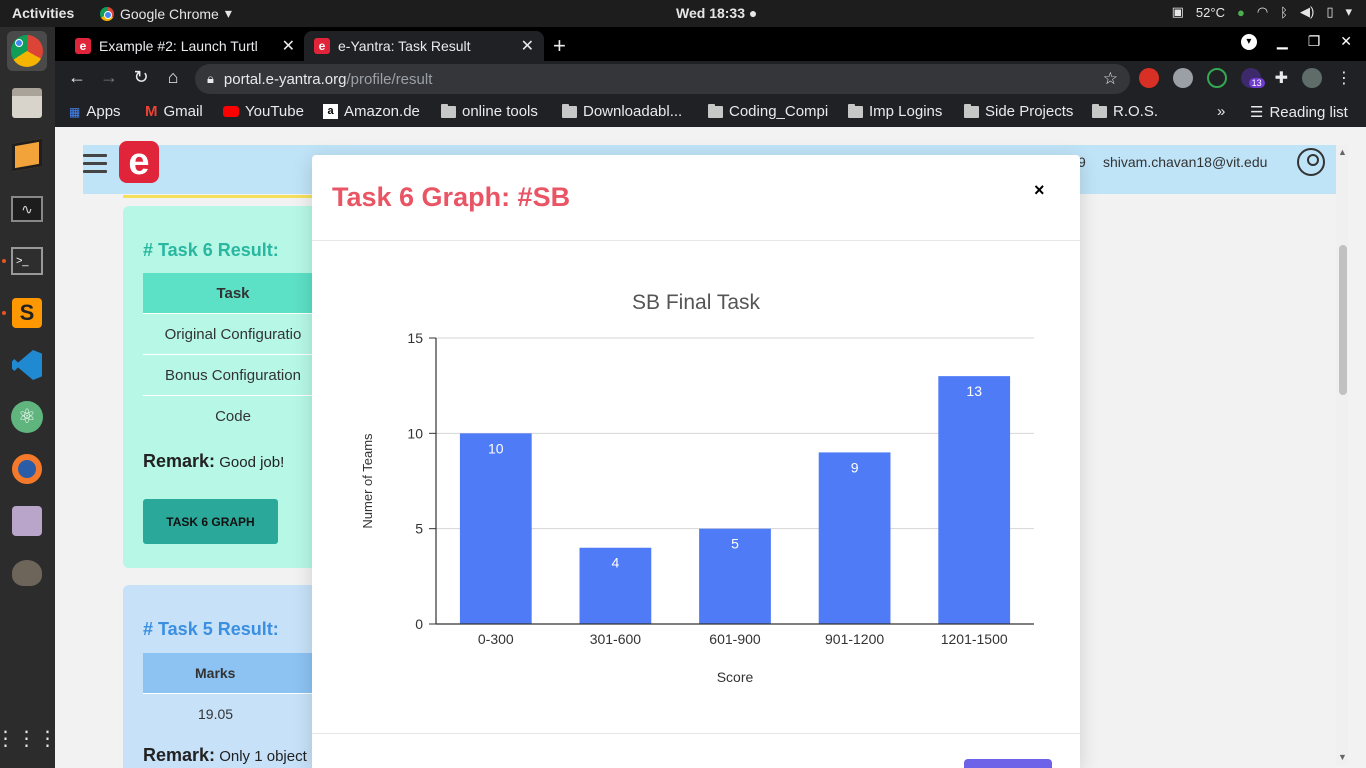 Image resolution: width=1366 pixels, height=768 pixels. I want to click on hand-extension-icon, so click(1148, 78).